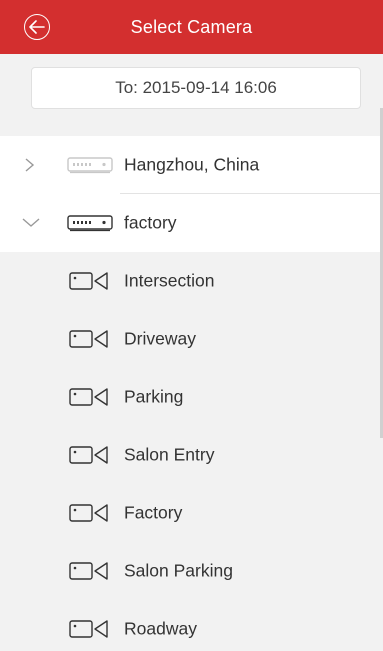  Describe the element at coordinates (196, 88) in the screenshot. I see `time-filter-field: To: 2015-09-14 16:06` at that location.